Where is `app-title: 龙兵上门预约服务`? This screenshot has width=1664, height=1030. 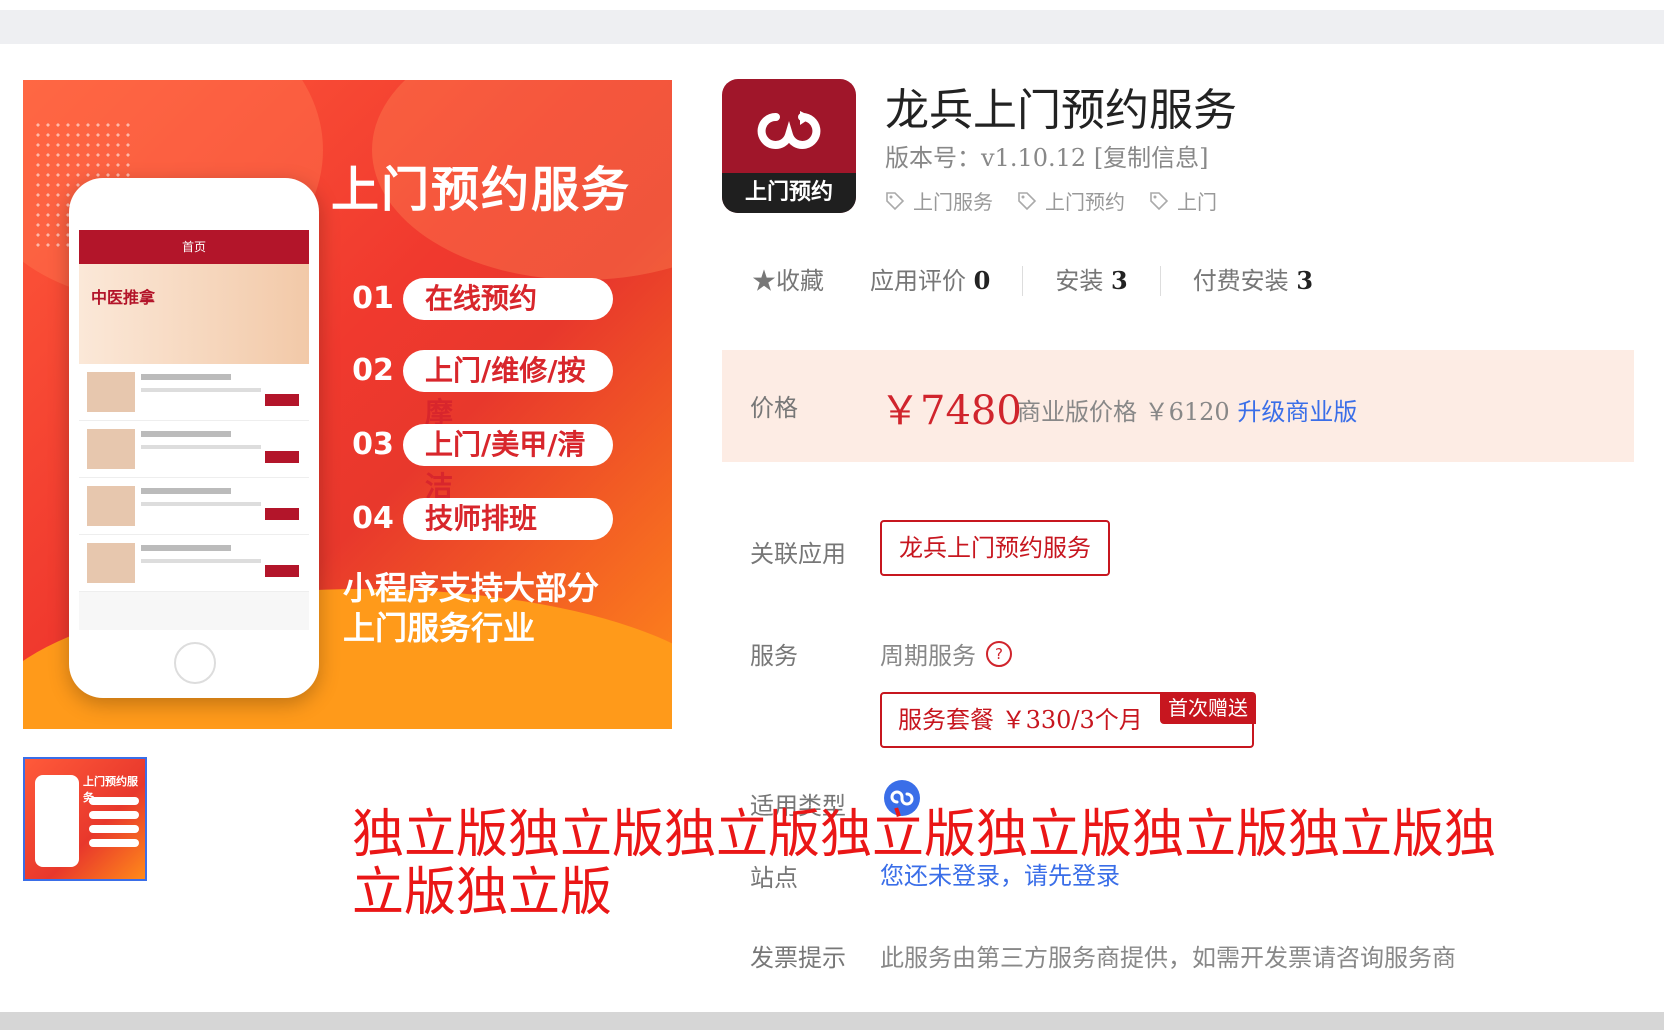
app-title: 龙兵上门预约服务 is located at coordinates (1061, 110).